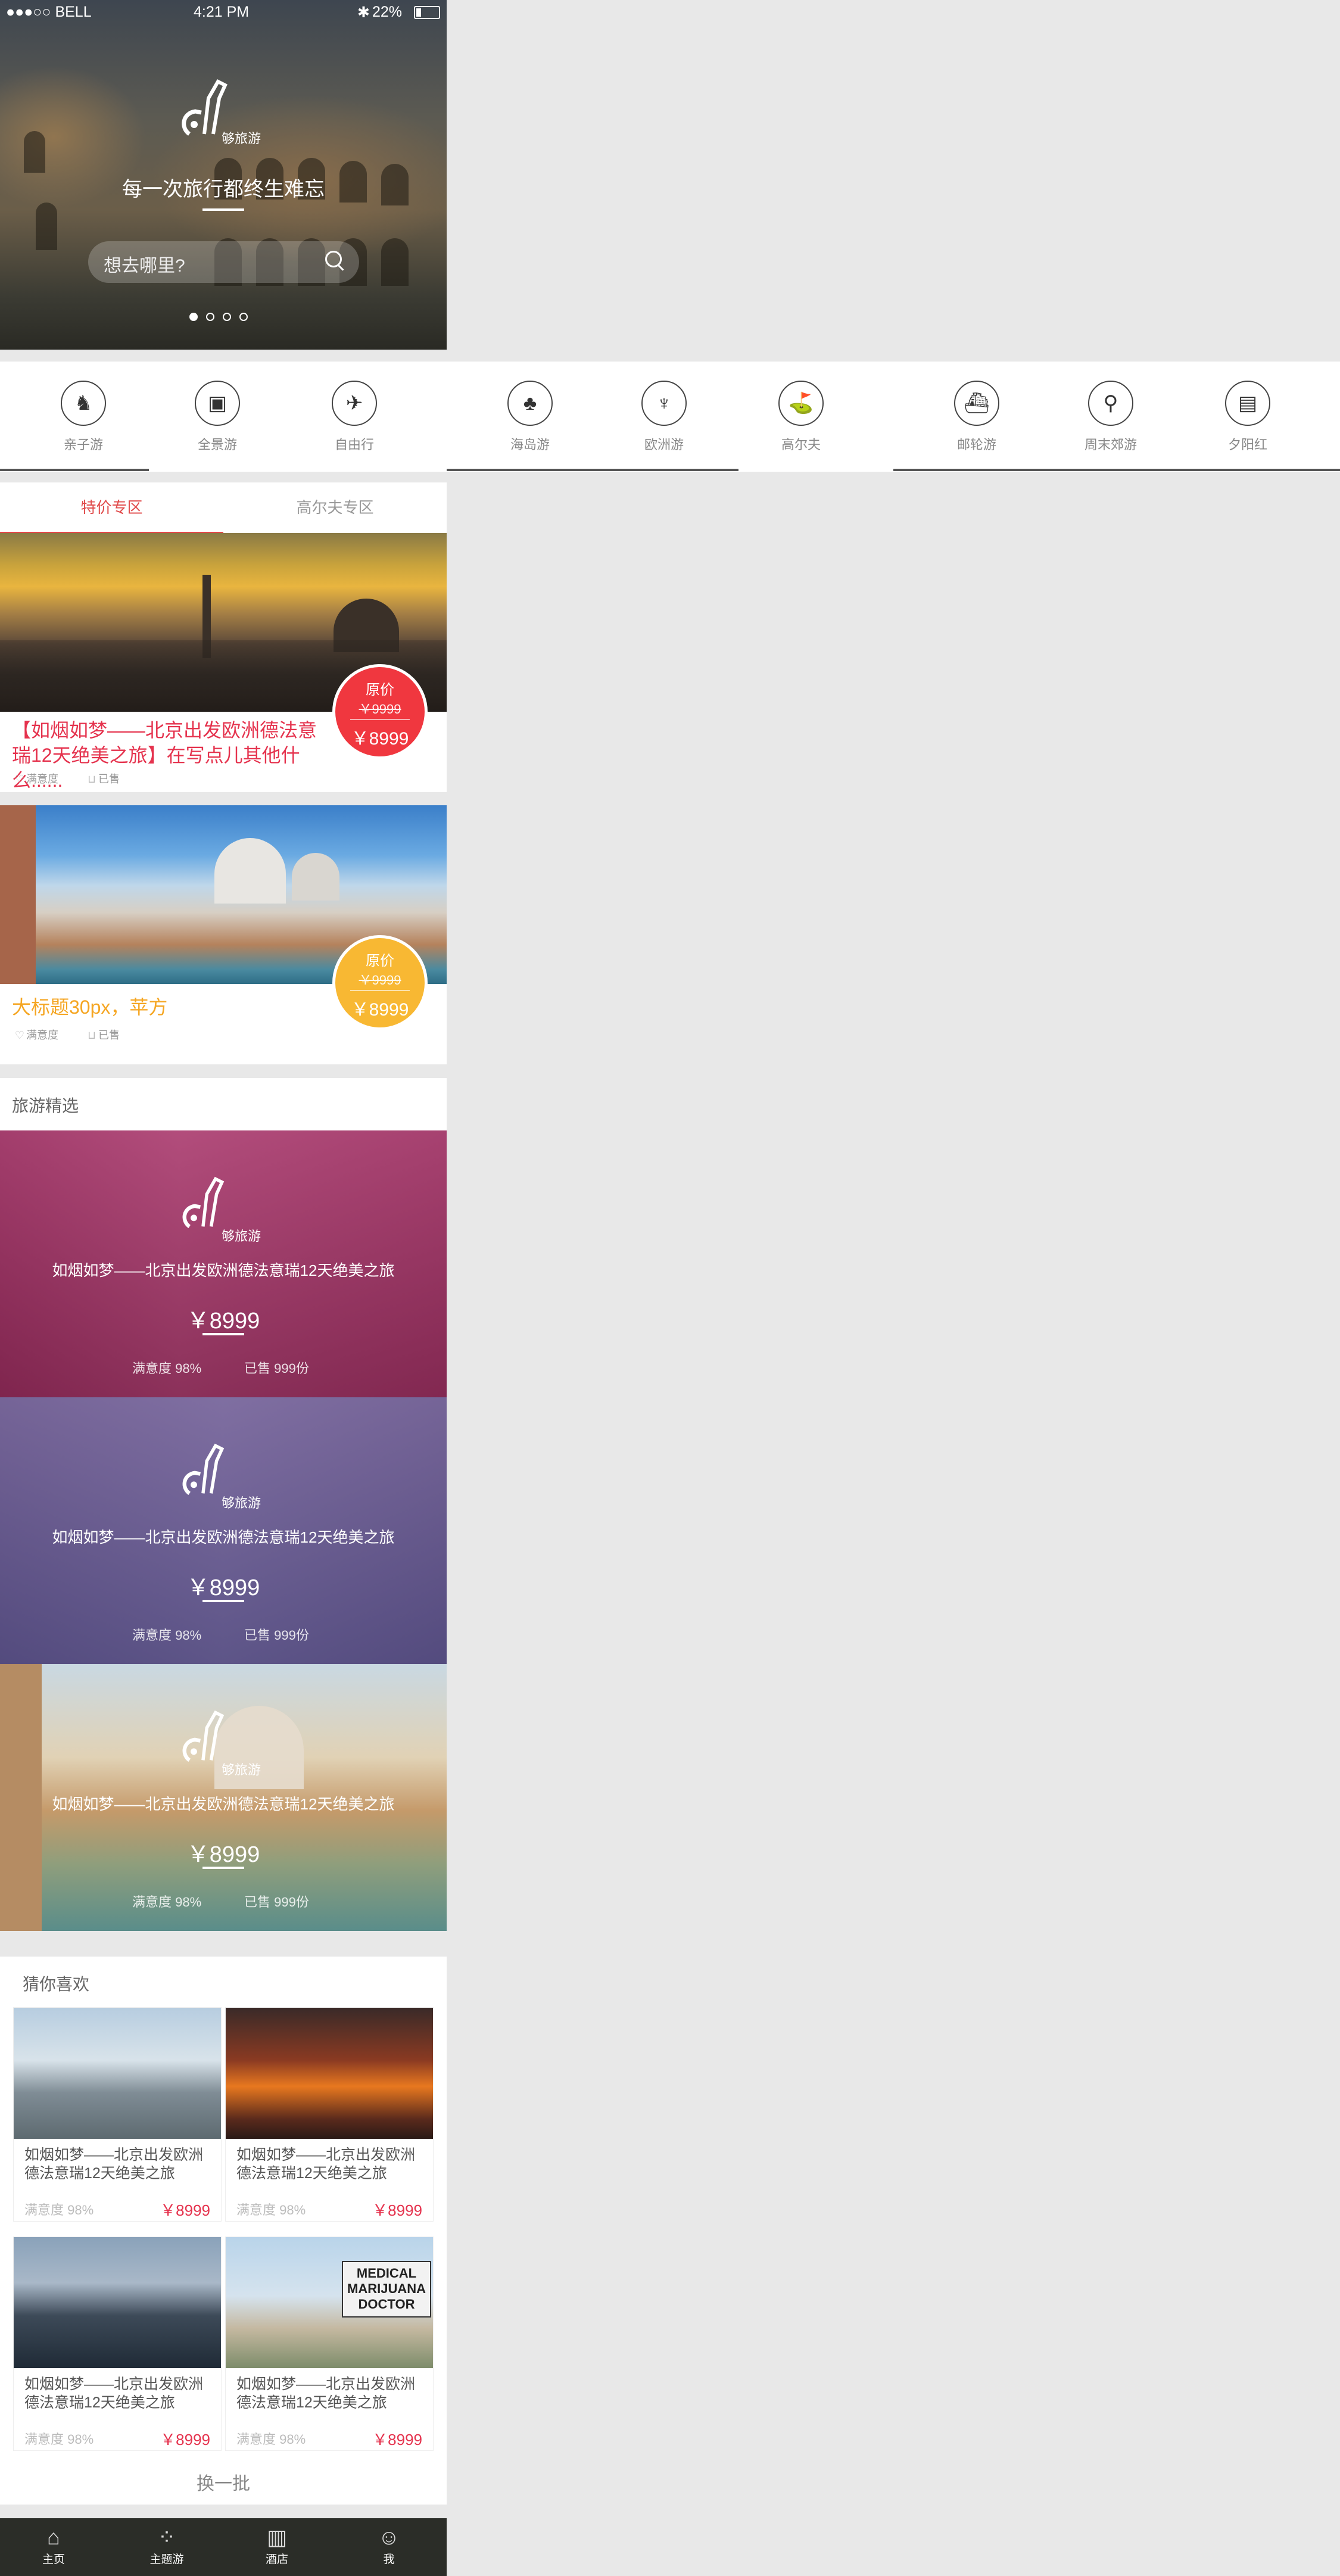 This screenshot has width=1340, height=2576. Describe the element at coordinates (53, 2542) in the screenshot. I see `tab-1: ⌂ 主页` at that location.